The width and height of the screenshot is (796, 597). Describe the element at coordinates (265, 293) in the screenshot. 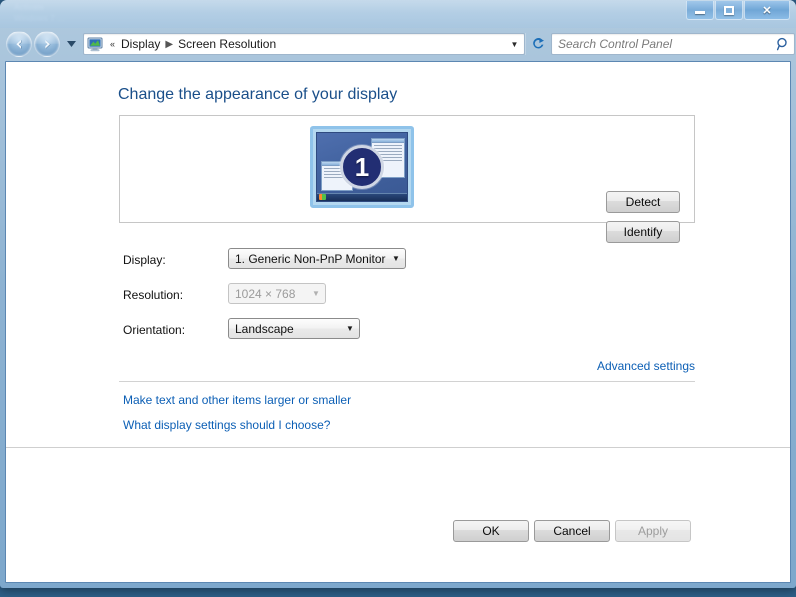

I see `resolution-dropdown-value: 1024 × 768` at that location.